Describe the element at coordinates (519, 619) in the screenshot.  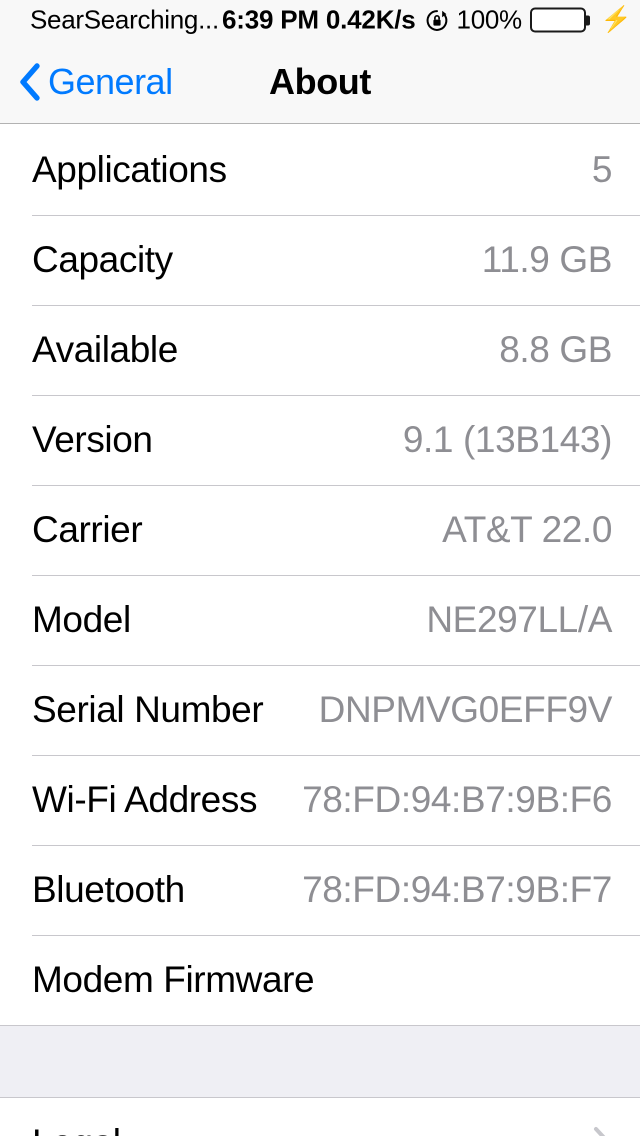
I see `row-value: NE297LL/A` at that location.